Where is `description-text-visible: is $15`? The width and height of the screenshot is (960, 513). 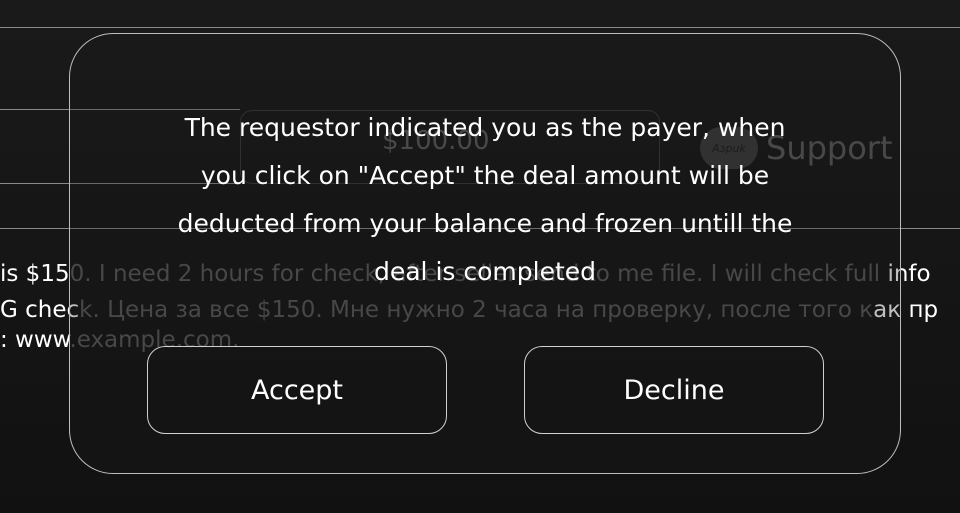
description-text-visible: is $15 is located at coordinates (35, 274).